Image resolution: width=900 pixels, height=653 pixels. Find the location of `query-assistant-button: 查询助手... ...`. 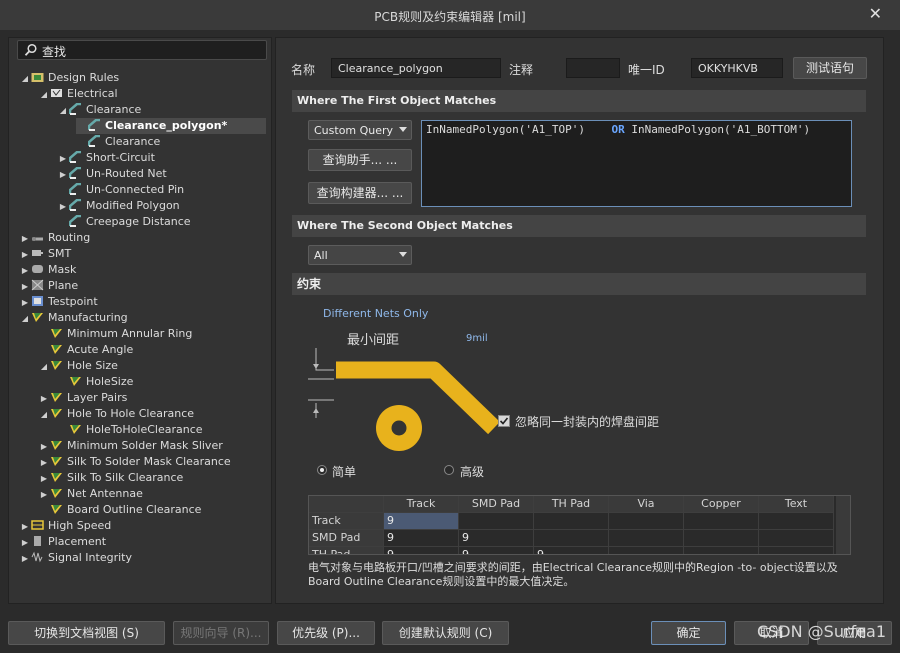

query-assistant-button: 查询助手... ... is located at coordinates (360, 160).